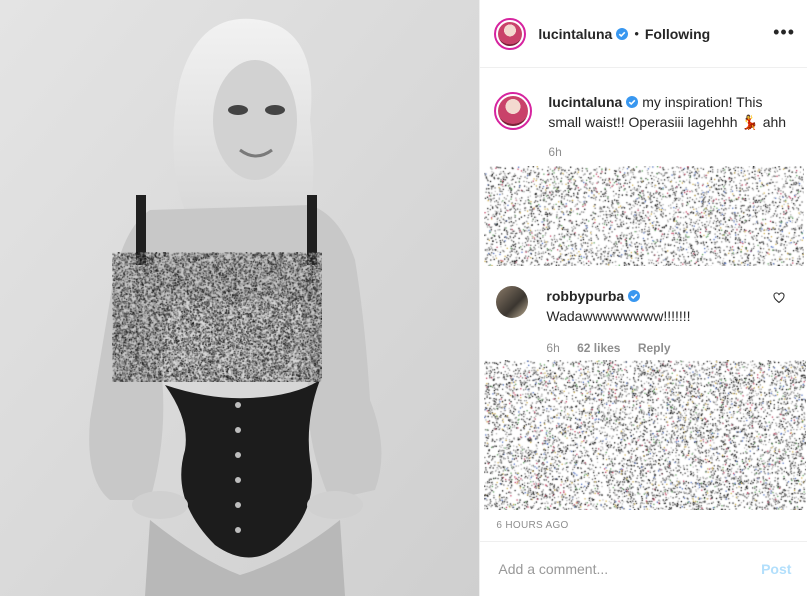 The width and height of the screenshot is (807, 596). What do you see at coordinates (677, 34) in the screenshot?
I see `following-button: Following` at bounding box center [677, 34].